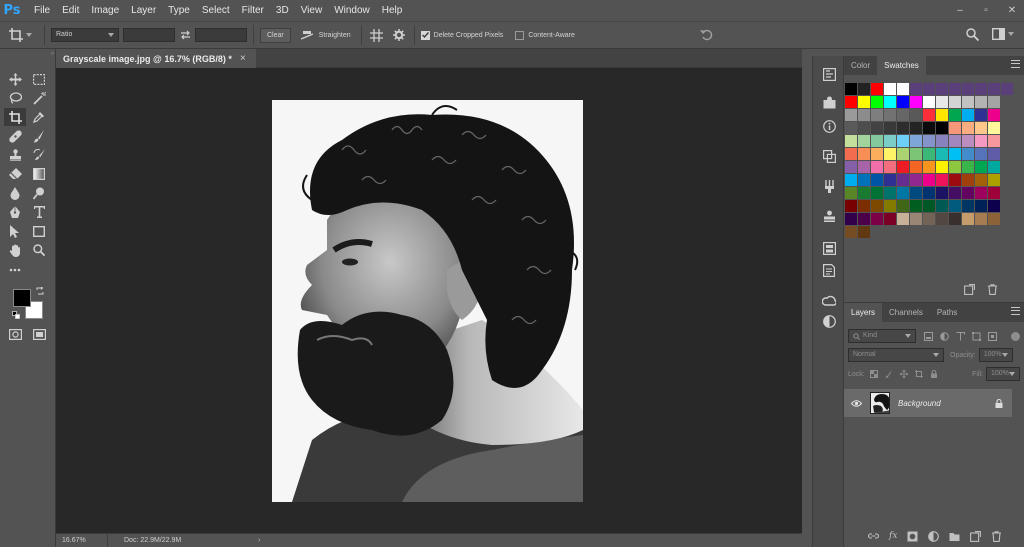  What do you see at coordinates (85, 35) in the screenshot?
I see `ratio-select: Ratio` at bounding box center [85, 35].